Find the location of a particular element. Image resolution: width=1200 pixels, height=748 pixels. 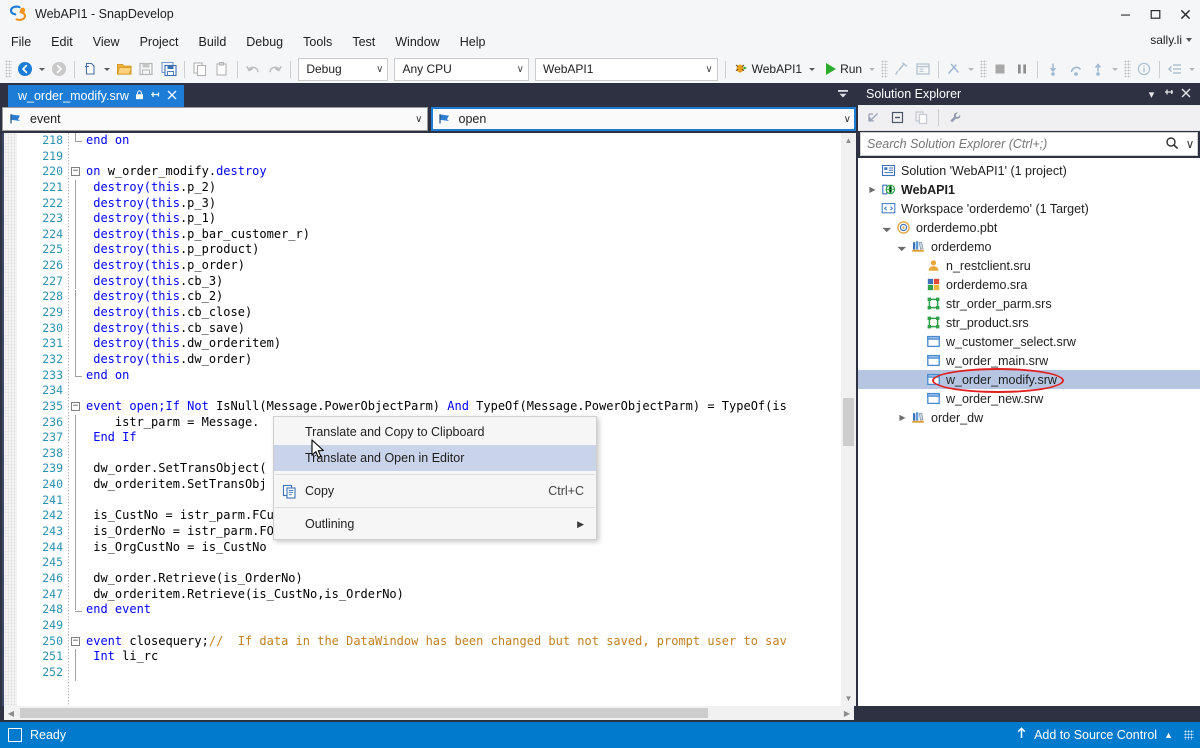

resize-grip-icon is located at coordinates (1189, 735).